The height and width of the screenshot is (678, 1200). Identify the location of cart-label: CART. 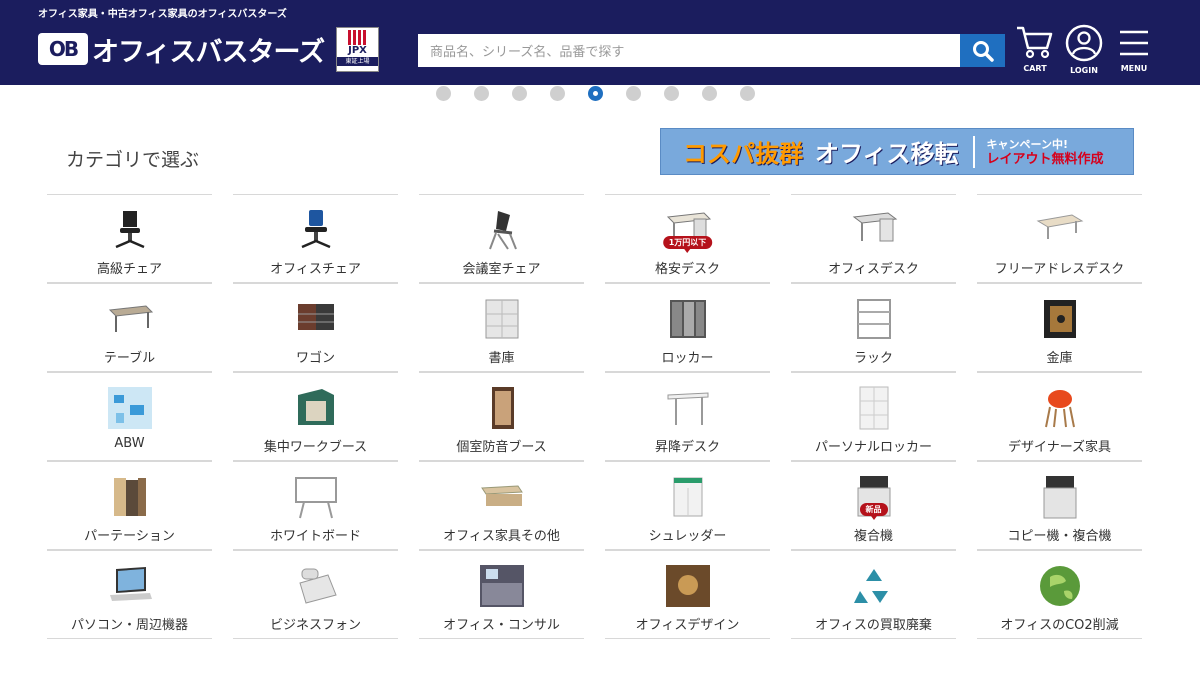
(1035, 68).